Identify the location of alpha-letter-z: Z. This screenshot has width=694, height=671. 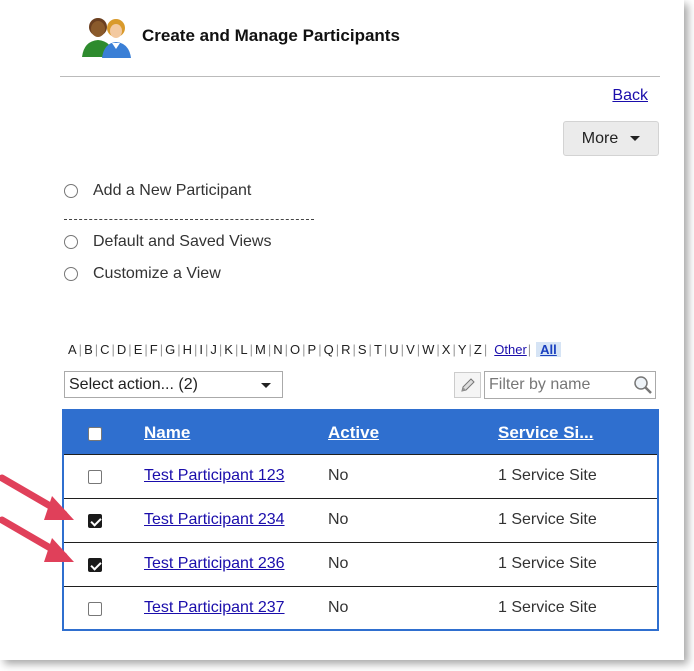
(478, 349).